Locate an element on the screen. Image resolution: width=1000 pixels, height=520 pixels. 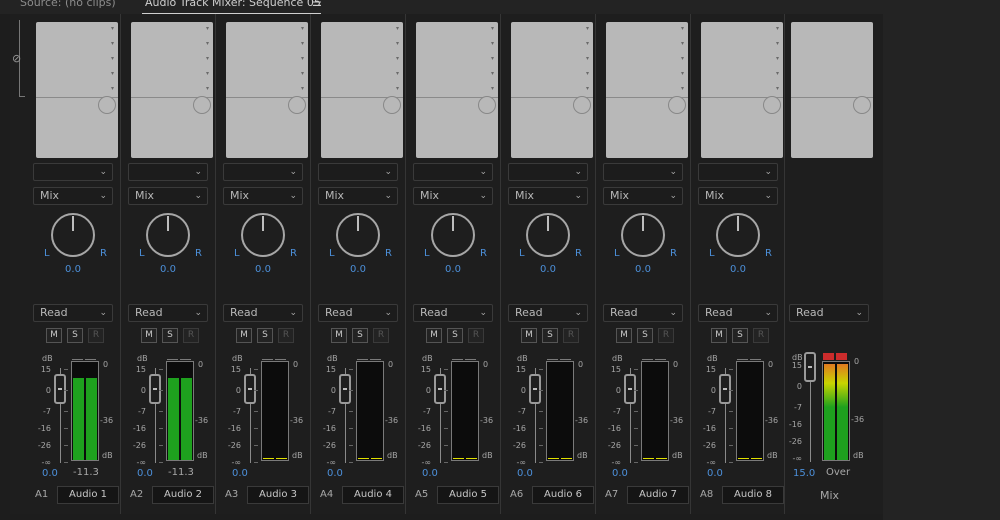
master-volume-value: 15.0 is located at coordinates (804, 473).